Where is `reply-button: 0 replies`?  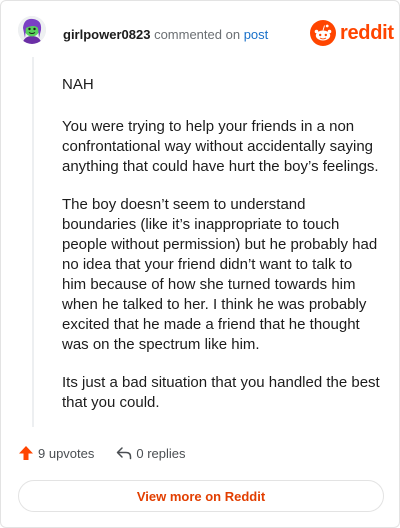 reply-button: 0 replies is located at coordinates (151, 453).